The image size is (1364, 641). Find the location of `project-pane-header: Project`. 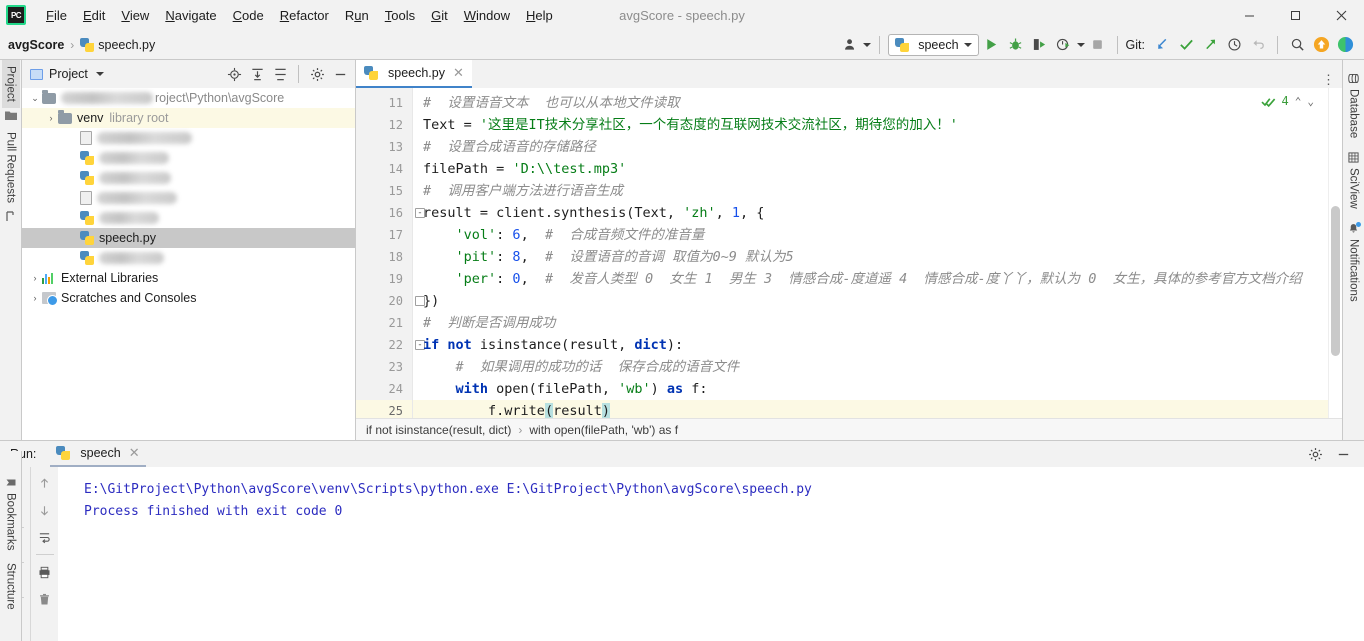

project-pane-header: Project is located at coordinates (188, 74).